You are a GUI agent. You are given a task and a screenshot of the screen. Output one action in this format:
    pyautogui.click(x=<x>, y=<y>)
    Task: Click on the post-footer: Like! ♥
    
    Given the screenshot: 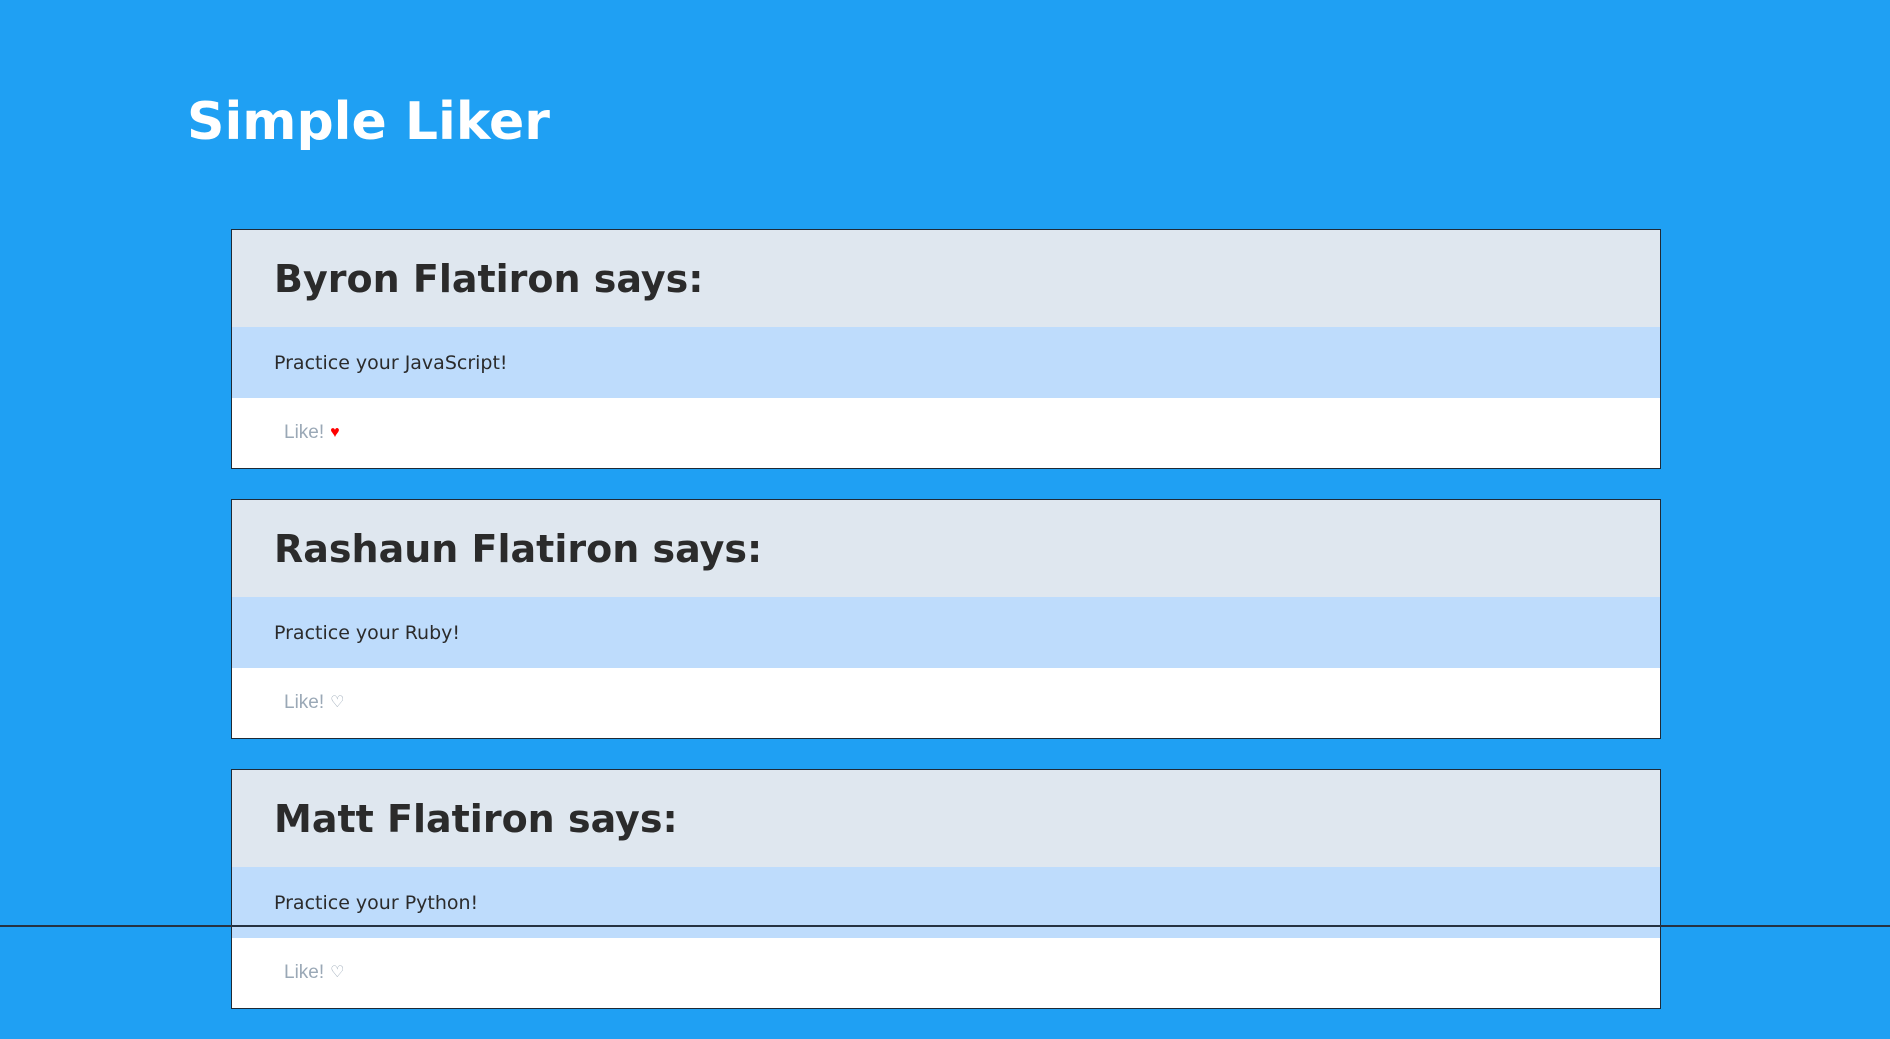 What is the action you would take?
    pyautogui.click(x=946, y=433)
    